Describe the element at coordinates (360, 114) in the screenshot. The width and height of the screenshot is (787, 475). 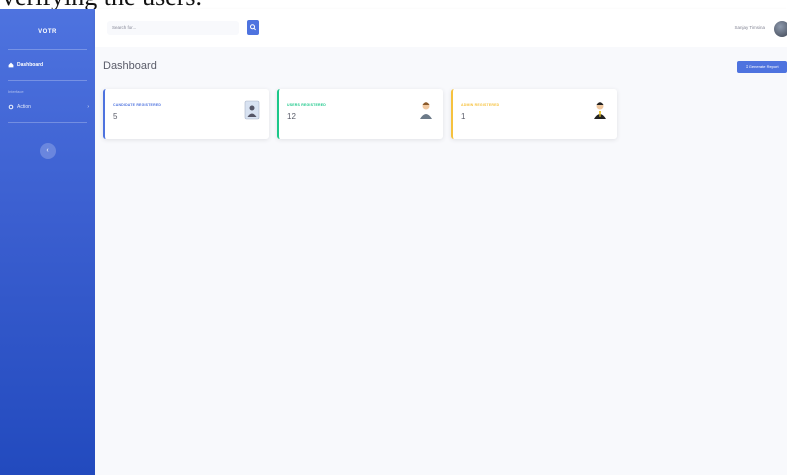
I see `users-card: USERS REGISTERED 12` at that location.